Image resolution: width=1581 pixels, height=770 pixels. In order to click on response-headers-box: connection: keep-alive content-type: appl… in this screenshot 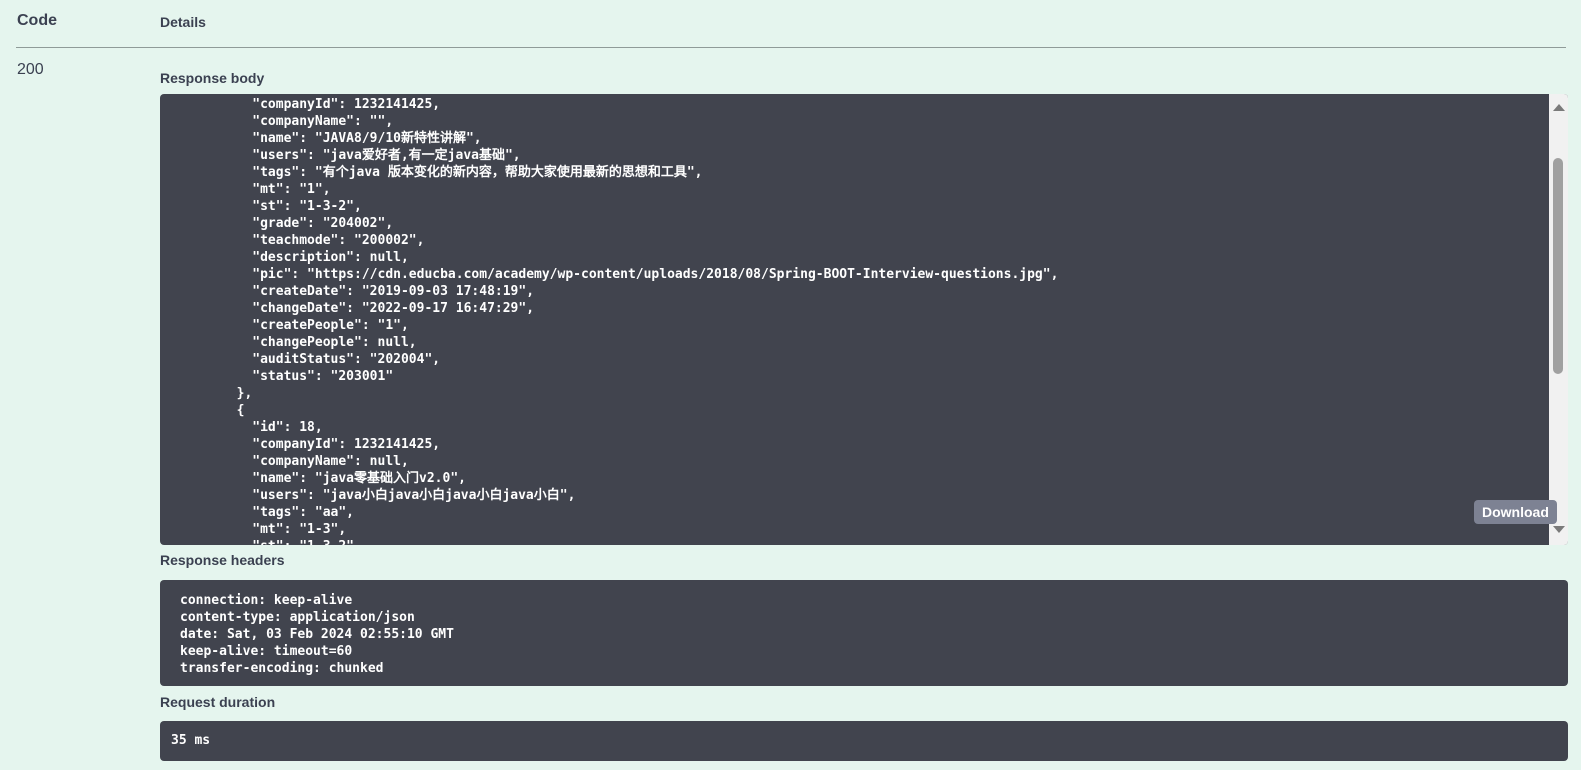, I will do `click(864, 633)`.